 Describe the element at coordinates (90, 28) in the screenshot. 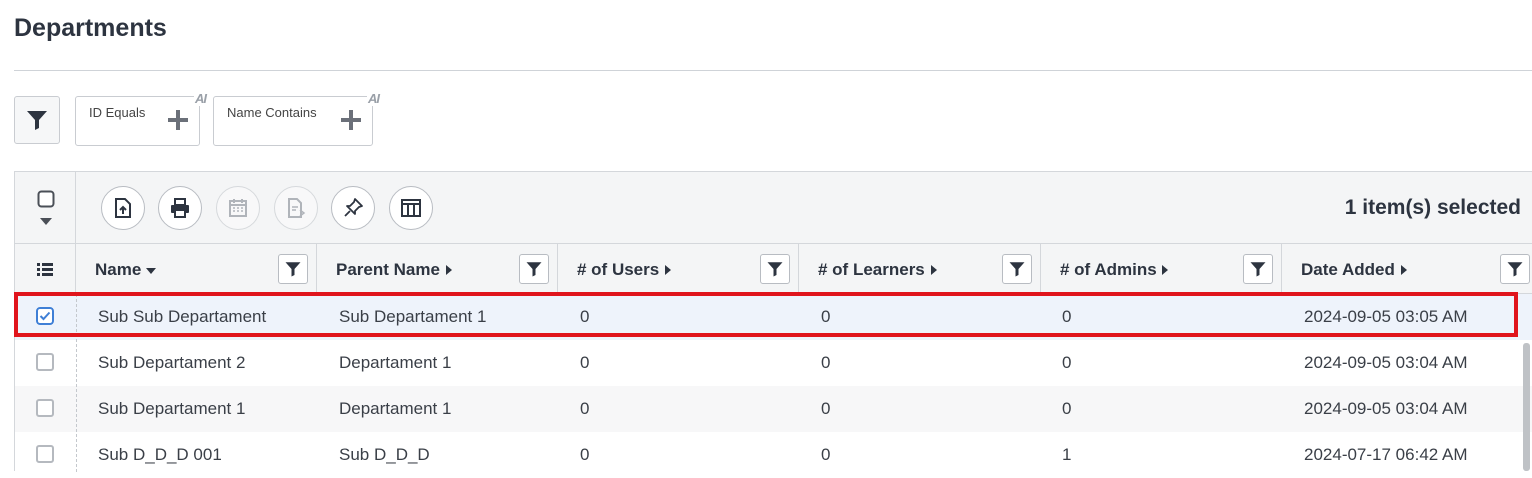

I see `page-title: Departments` at that location.